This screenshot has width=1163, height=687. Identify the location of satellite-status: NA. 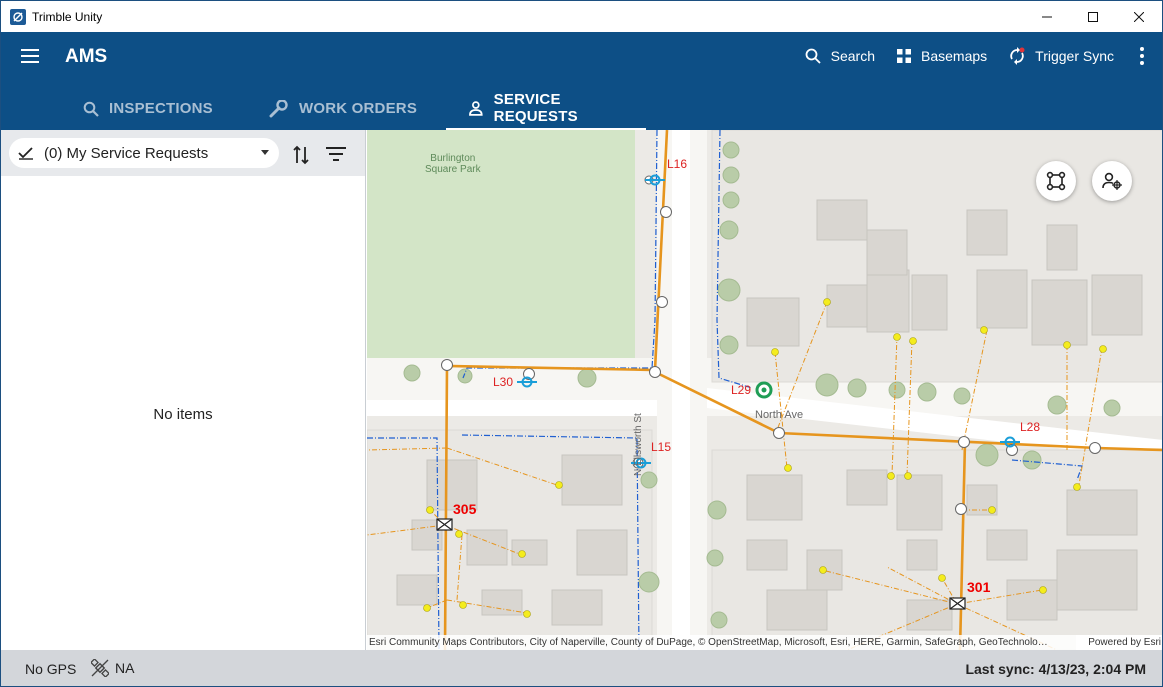
(112, 668).